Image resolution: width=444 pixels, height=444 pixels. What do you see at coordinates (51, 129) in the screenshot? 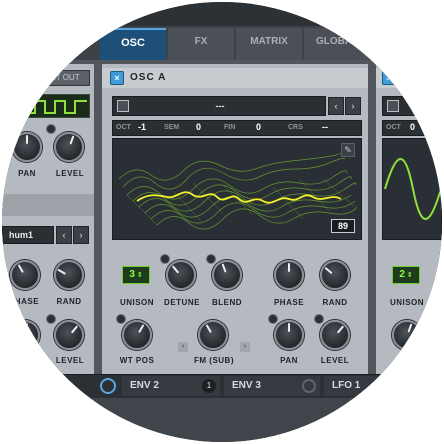
I see `left-level-mod` at bounding box center [51, 129].